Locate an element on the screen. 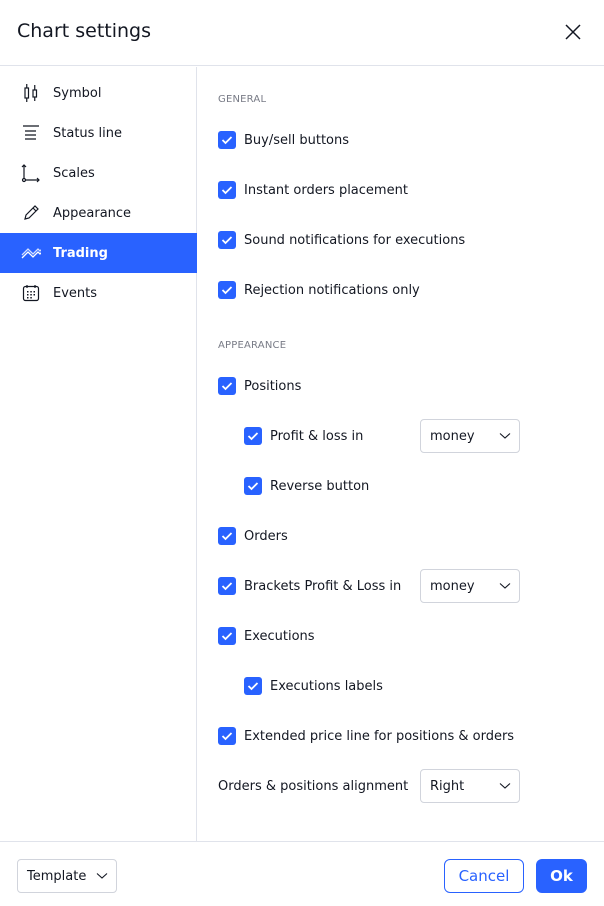  option-profit-loss: Profit & loss in is located at coordinates (303, 436).